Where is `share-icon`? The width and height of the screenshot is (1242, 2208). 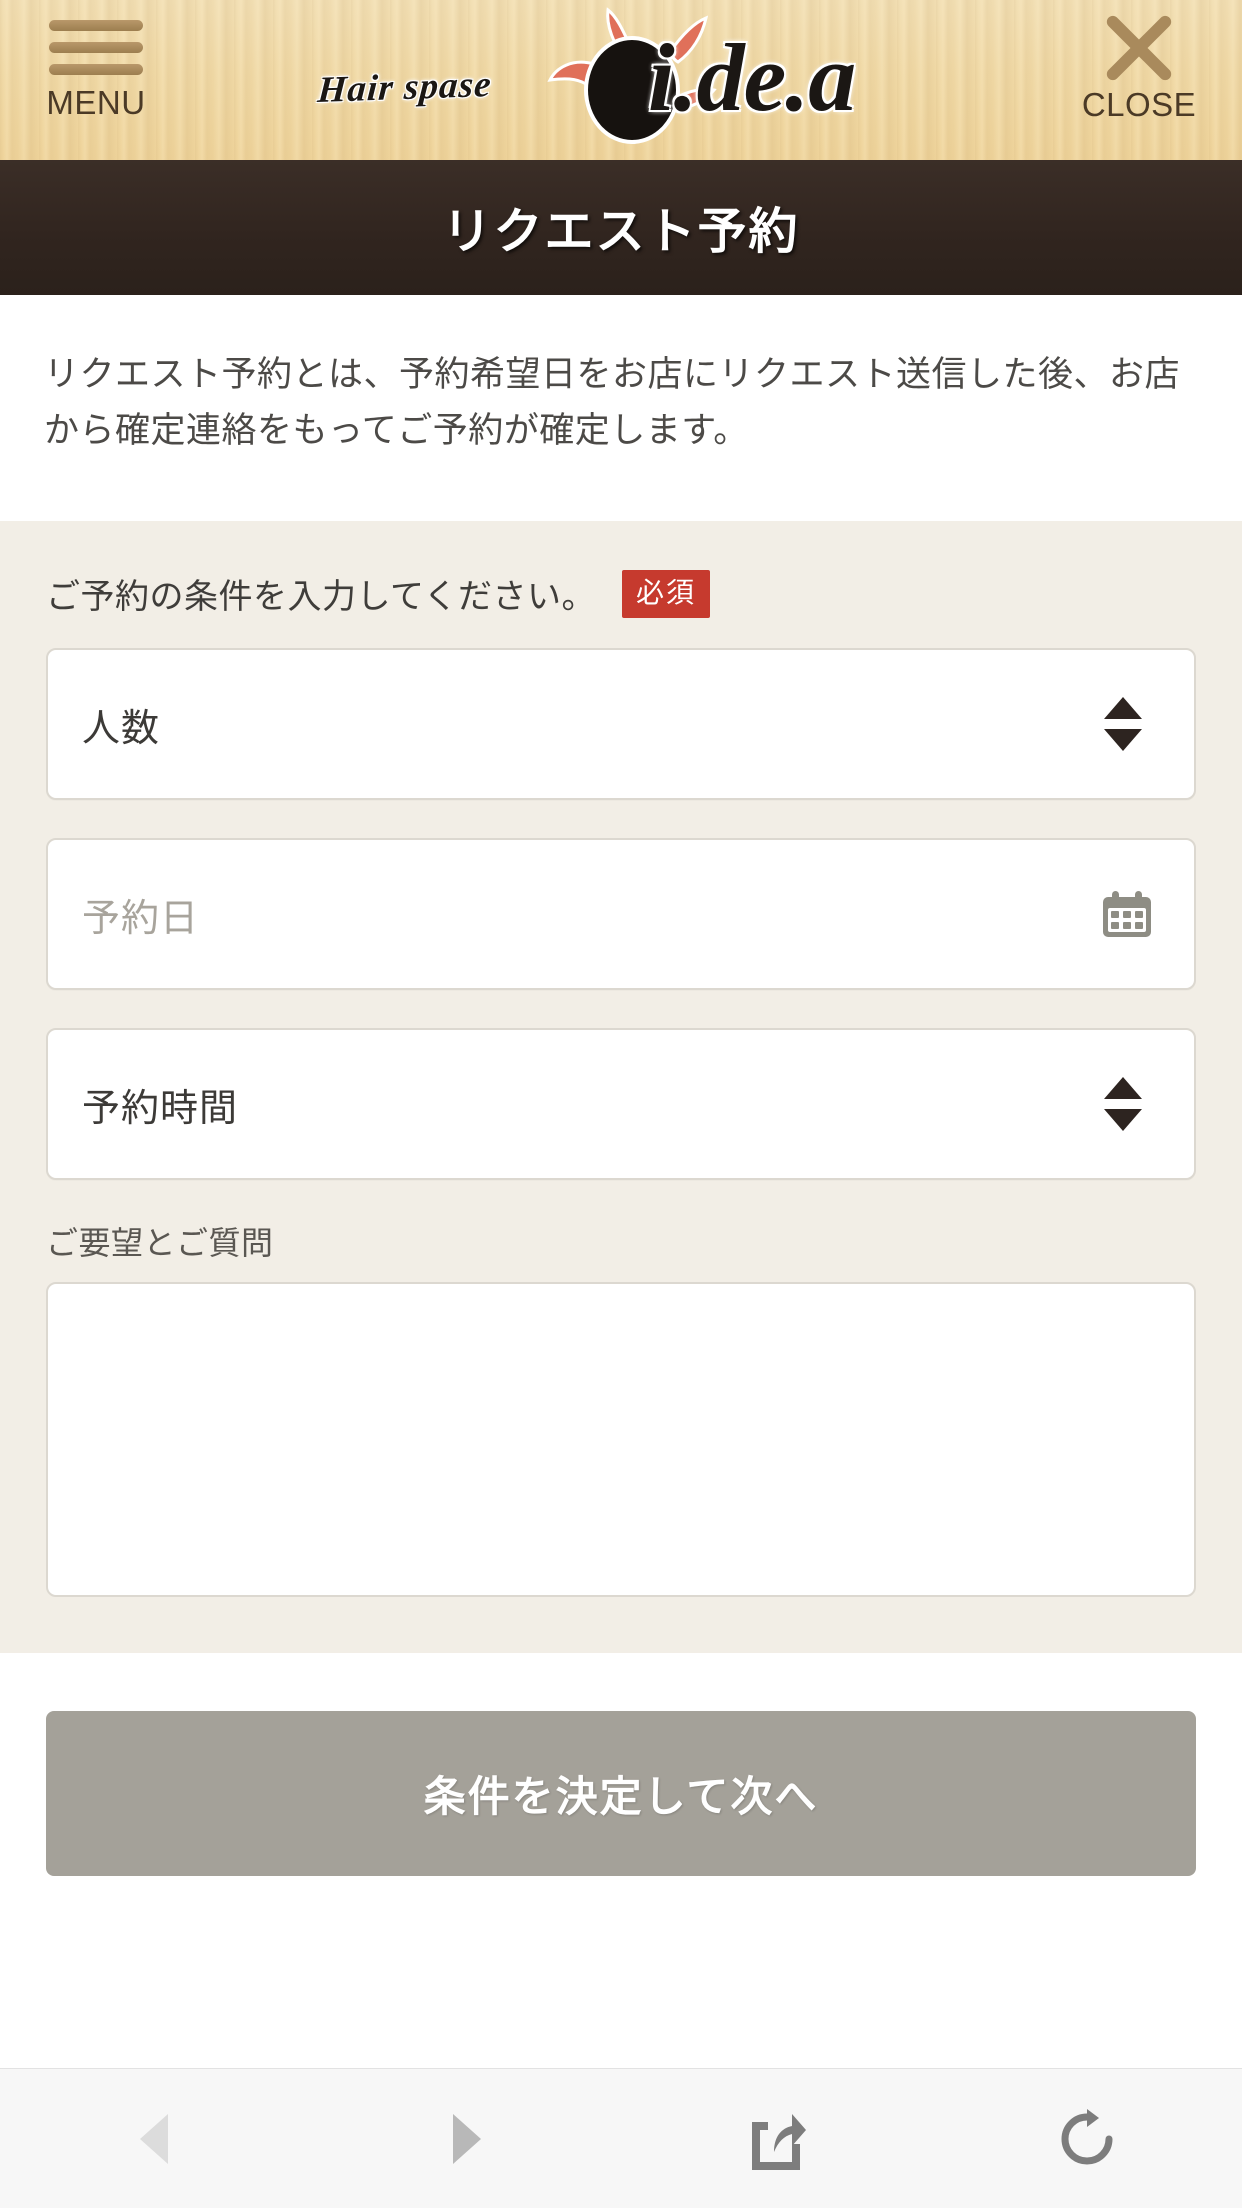 share-icon is located at coordinates (779, 2141).